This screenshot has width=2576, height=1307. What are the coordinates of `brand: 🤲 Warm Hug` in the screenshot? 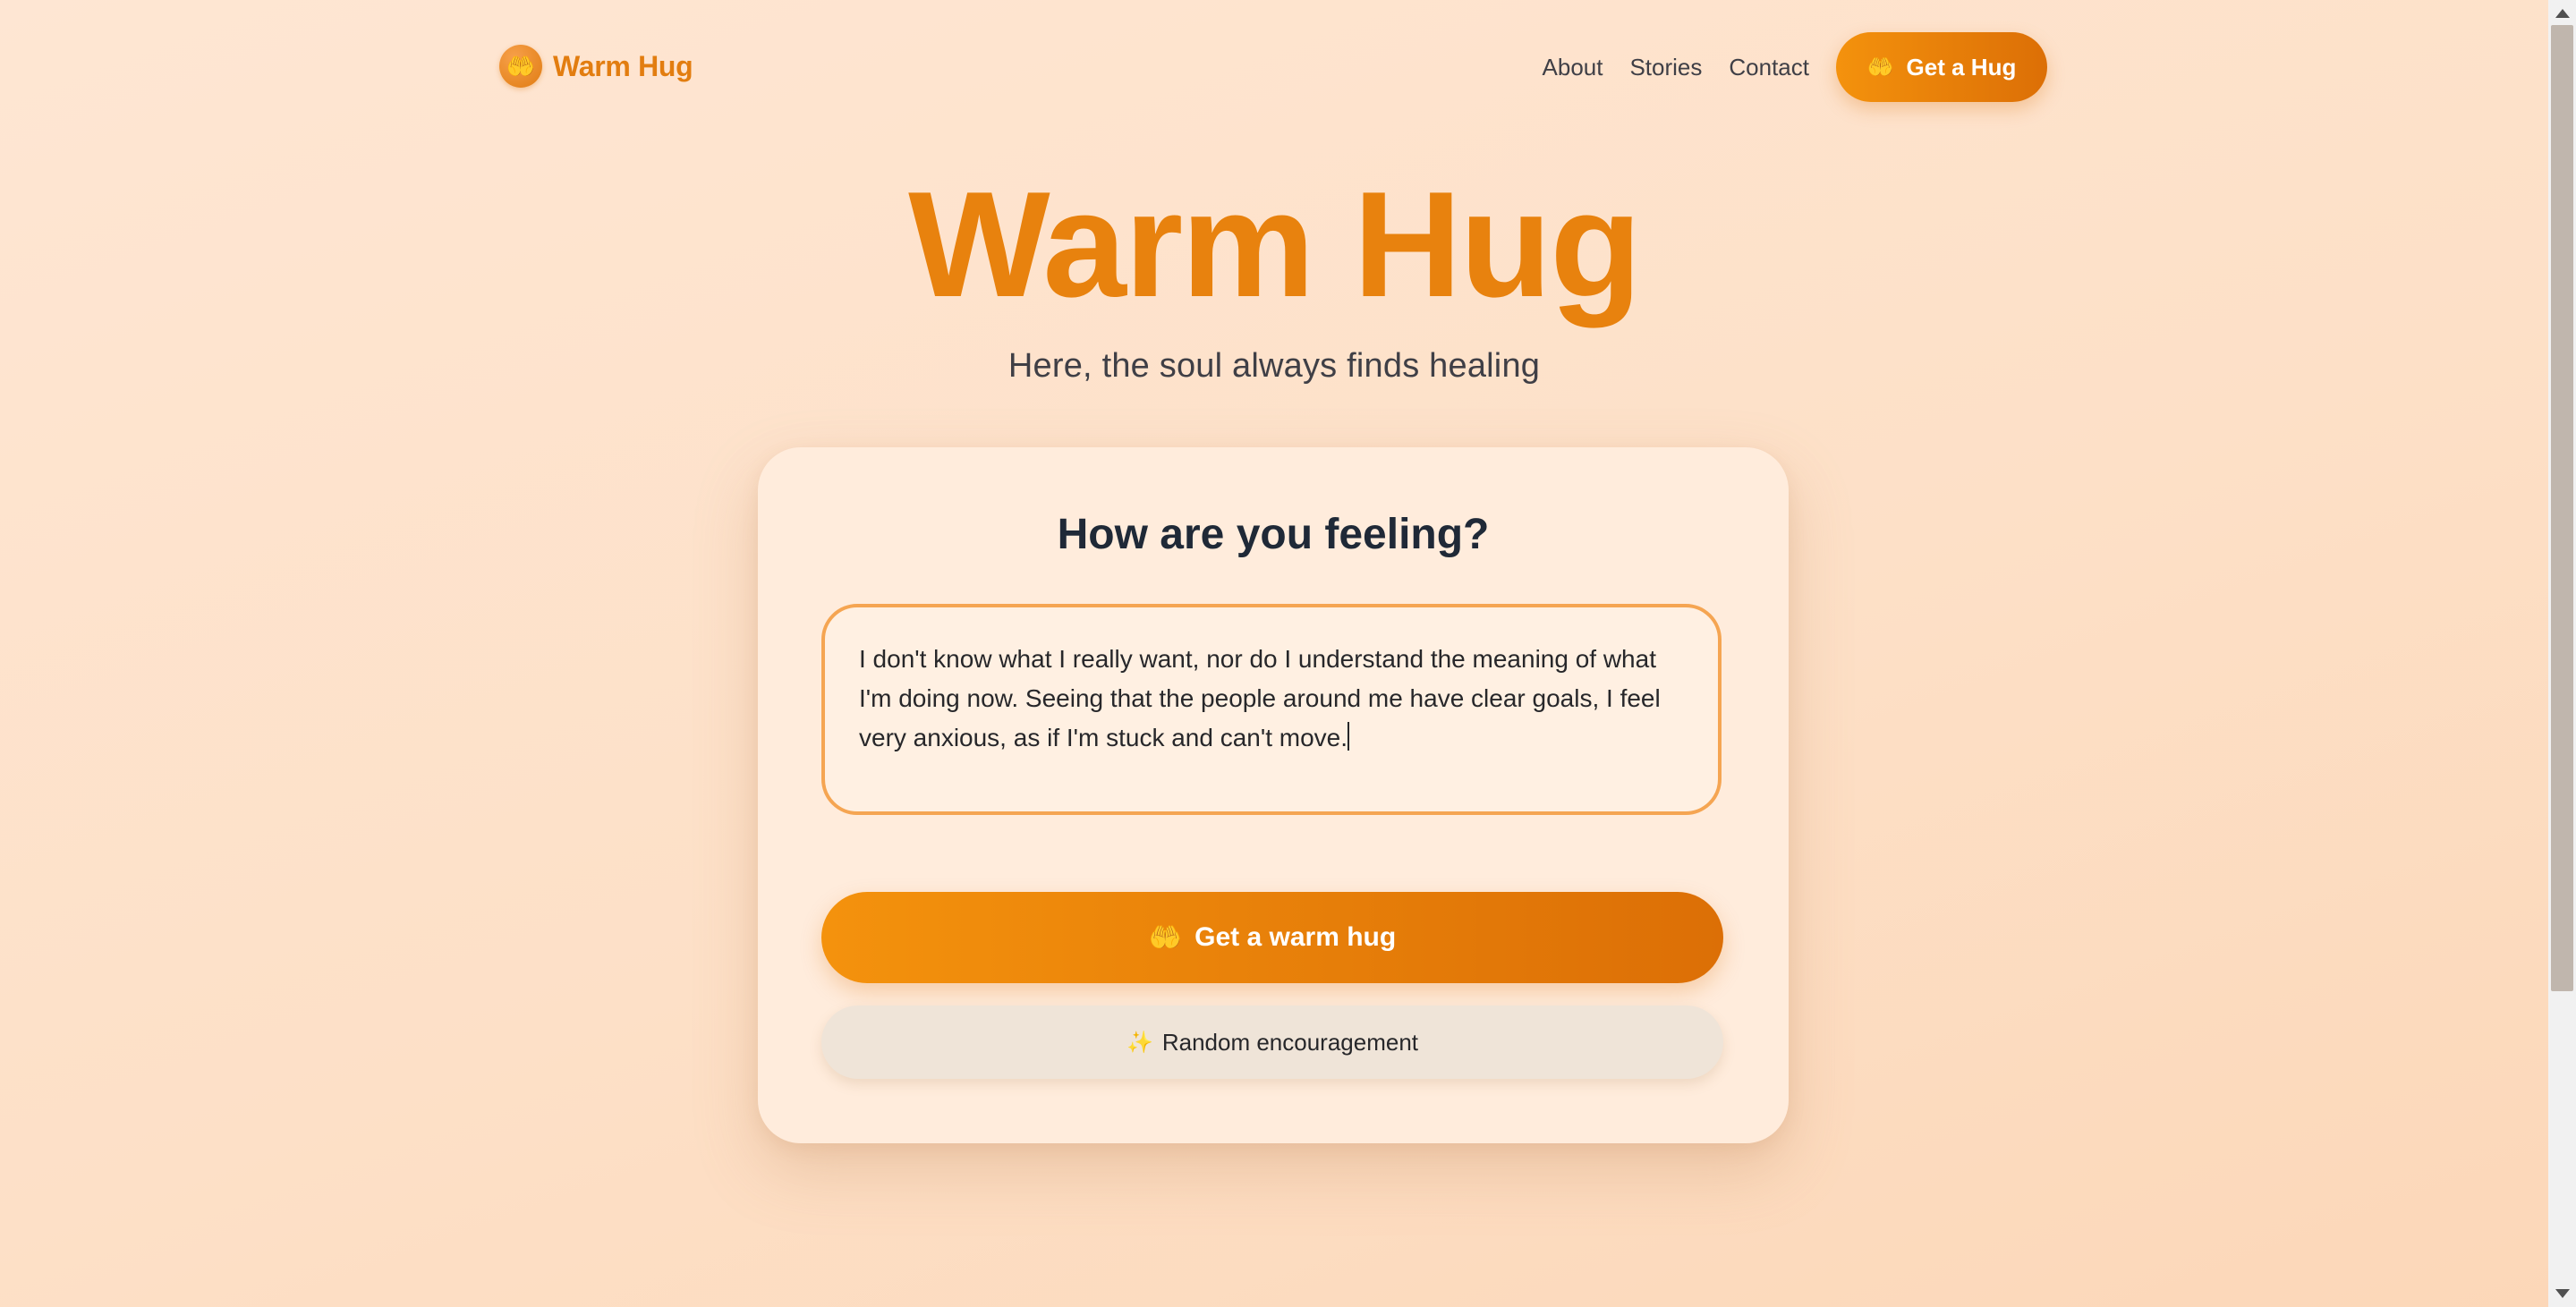 It's located at (596, 66).